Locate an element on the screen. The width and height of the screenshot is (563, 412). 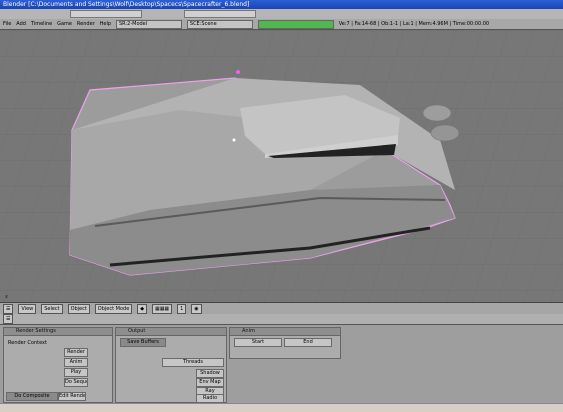
render-button: Render is located at coordinates (76, 352).